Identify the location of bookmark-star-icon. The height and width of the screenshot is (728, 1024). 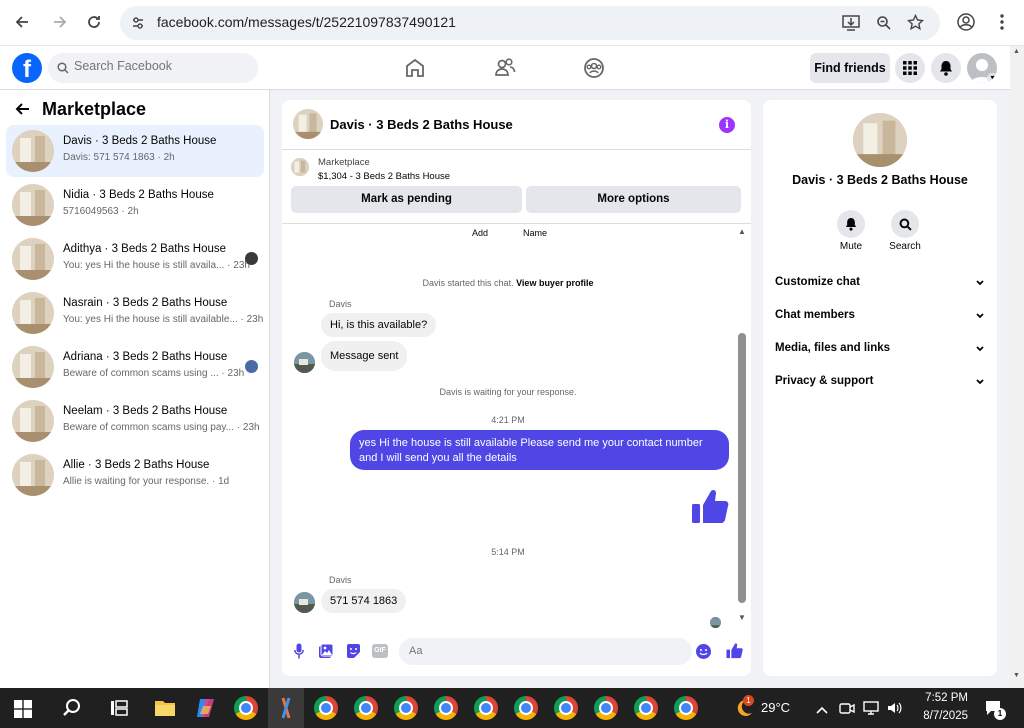
(915, 24).